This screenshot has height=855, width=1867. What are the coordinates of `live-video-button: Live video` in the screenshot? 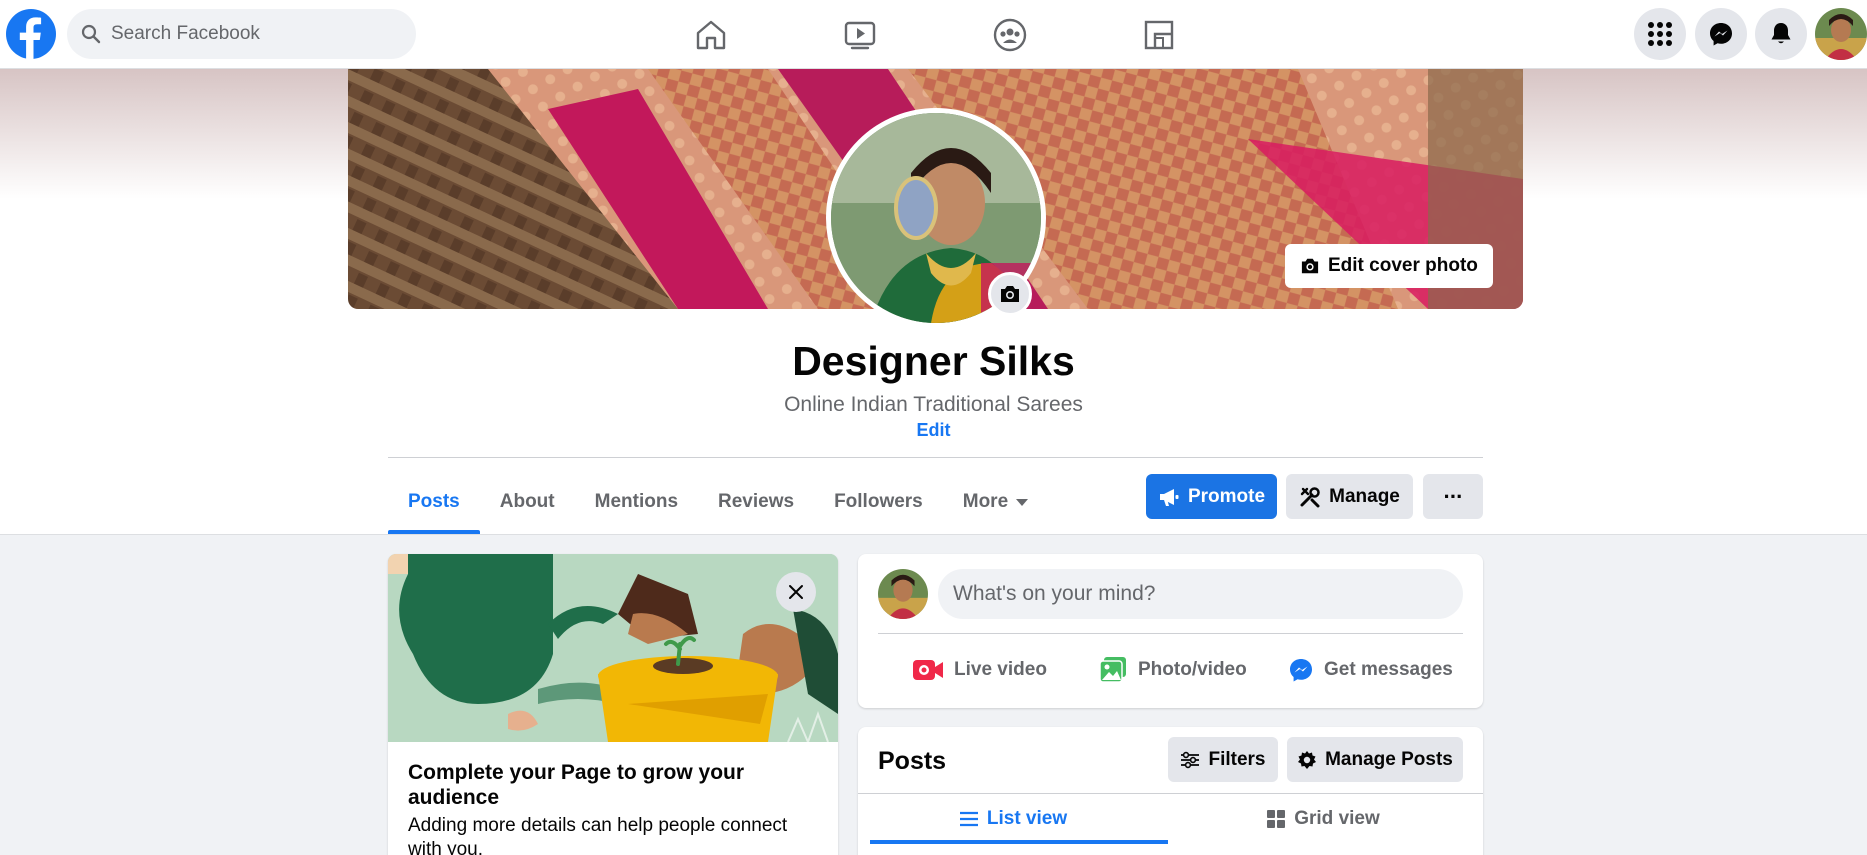 It's located at (979, 670).